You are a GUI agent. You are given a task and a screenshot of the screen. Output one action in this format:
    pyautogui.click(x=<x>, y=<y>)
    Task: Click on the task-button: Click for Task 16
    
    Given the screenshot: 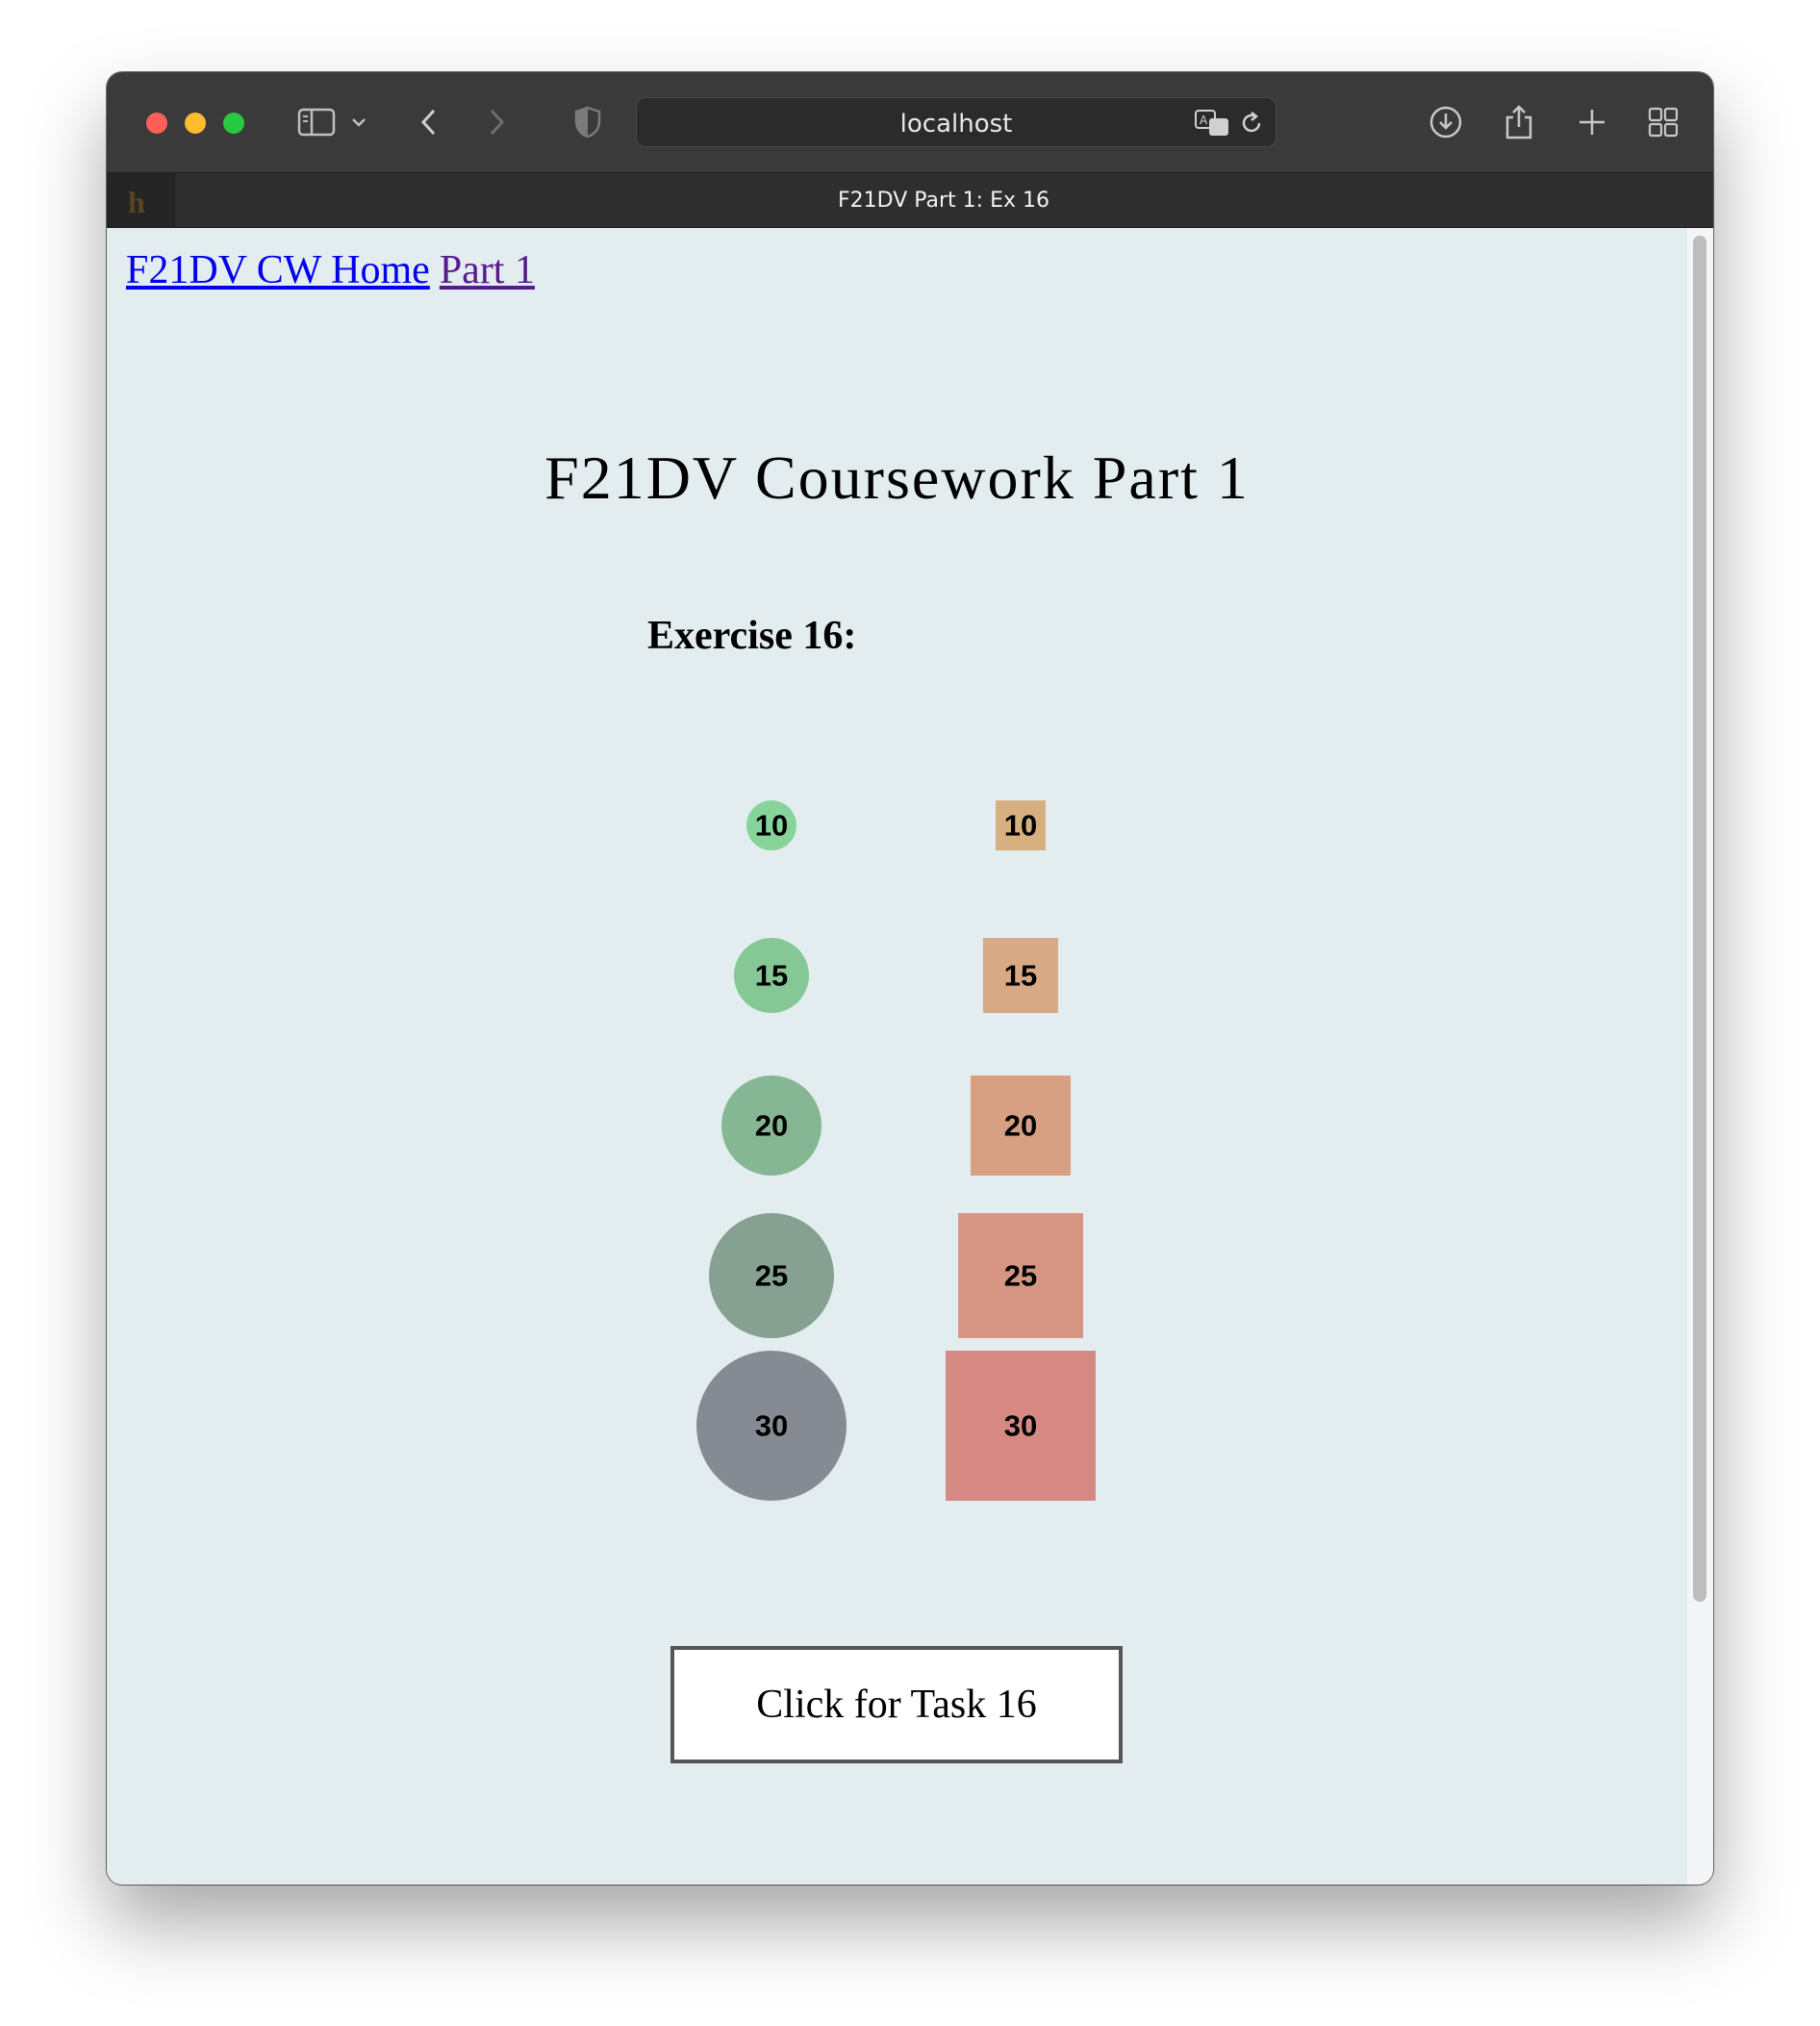 What is the action you would take?
    pyautogui.click(x=896, y=1704)
    